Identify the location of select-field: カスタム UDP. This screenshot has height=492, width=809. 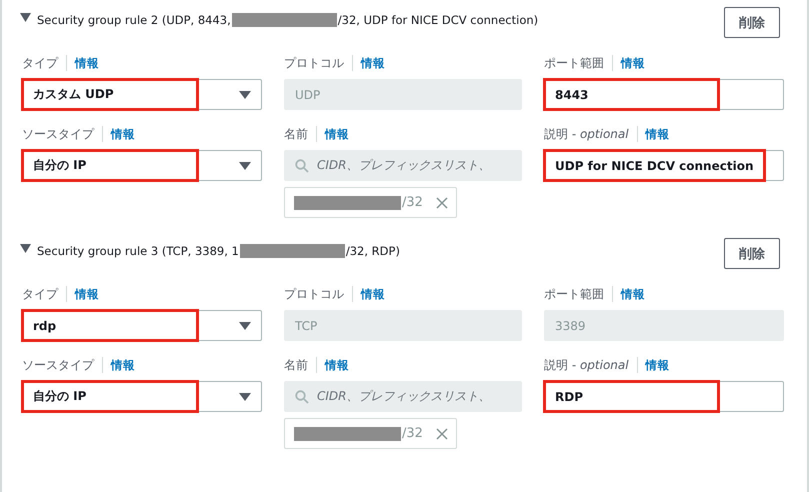
(142, 94).